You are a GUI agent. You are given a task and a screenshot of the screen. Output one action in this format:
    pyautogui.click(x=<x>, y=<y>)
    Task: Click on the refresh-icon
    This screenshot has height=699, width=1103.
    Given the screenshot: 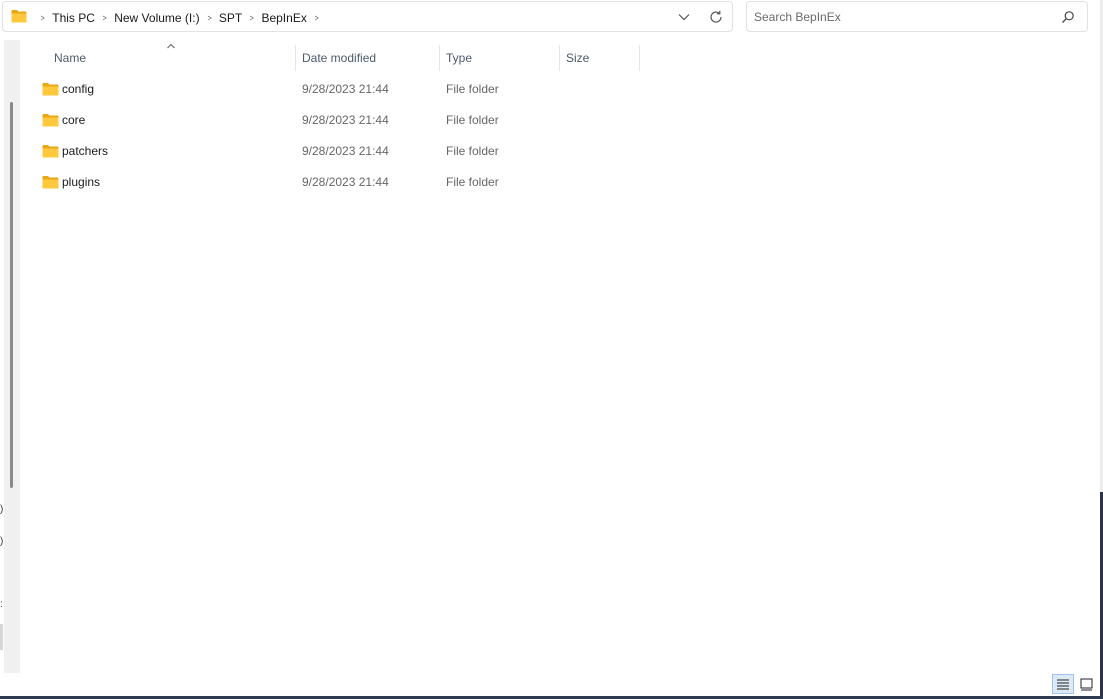 What is the action you would take?
    pyautogui.click(x=716, y=17)
    